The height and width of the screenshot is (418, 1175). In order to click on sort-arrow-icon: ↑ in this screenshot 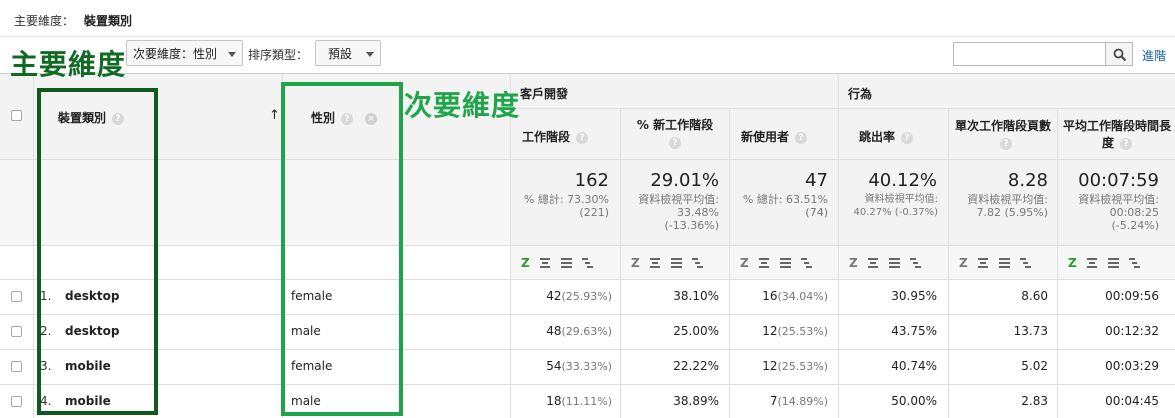, I will do `click(274, 115)`.